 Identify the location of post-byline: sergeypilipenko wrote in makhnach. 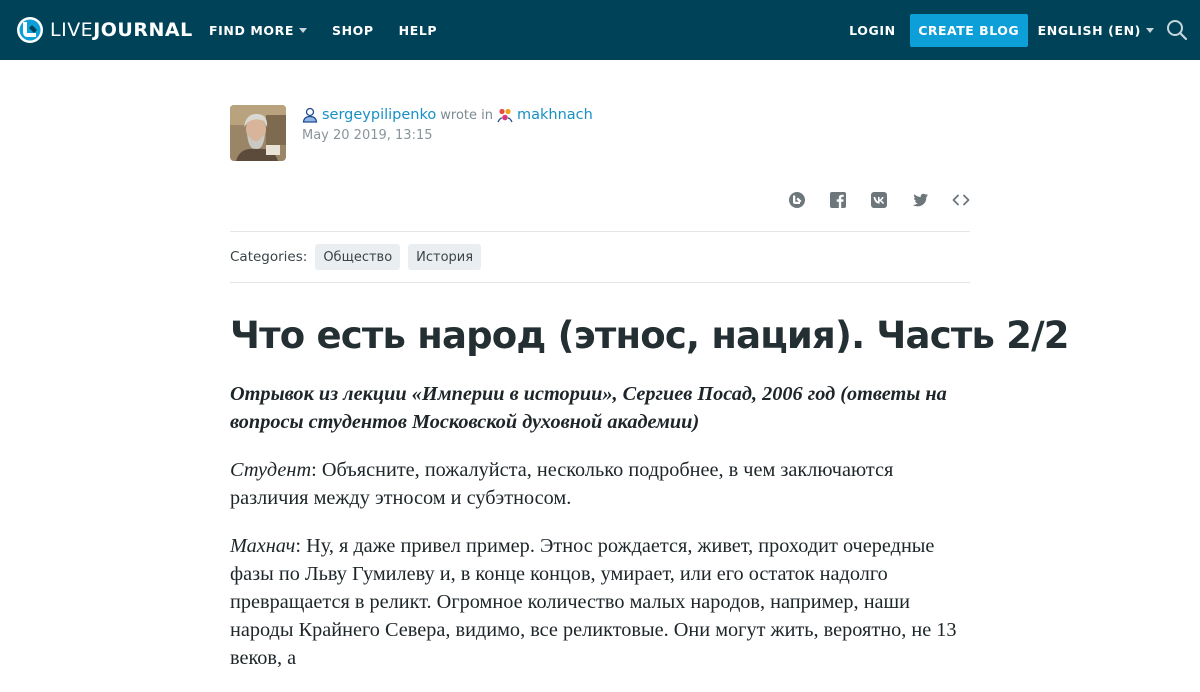
(447, 115).